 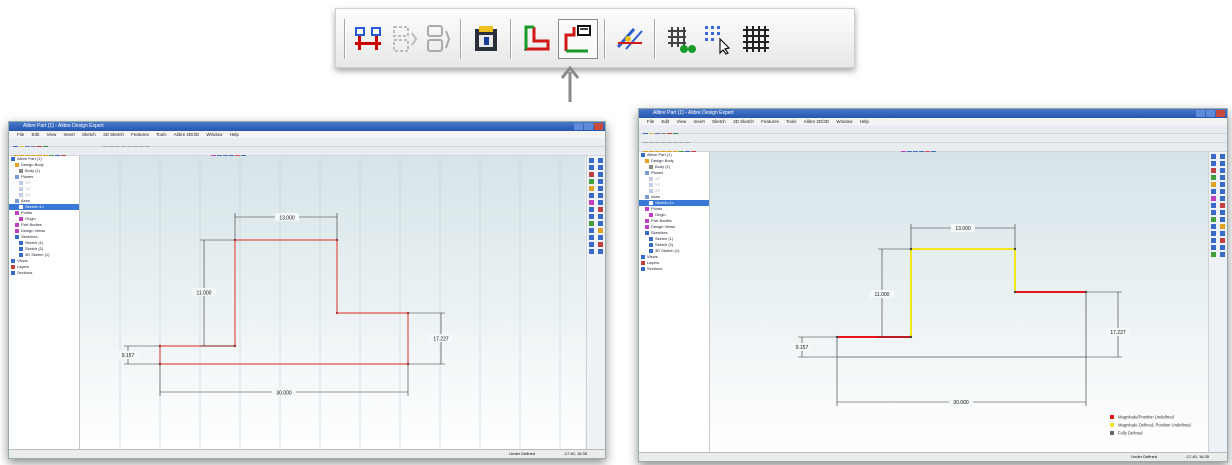 What do you see at coordinates (578, 39) in the screenshot?
I see `display-sketch-status-icon` at bounding box center [578, 39].